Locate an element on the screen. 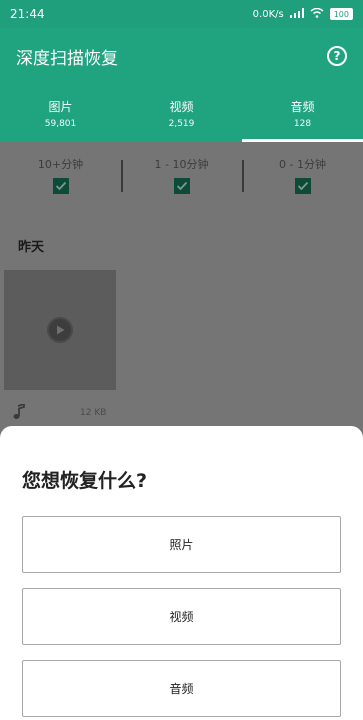 This screenshot has width=363, height=720. tab-videos: 视频 2,519 is located at coordinates (181, 113).